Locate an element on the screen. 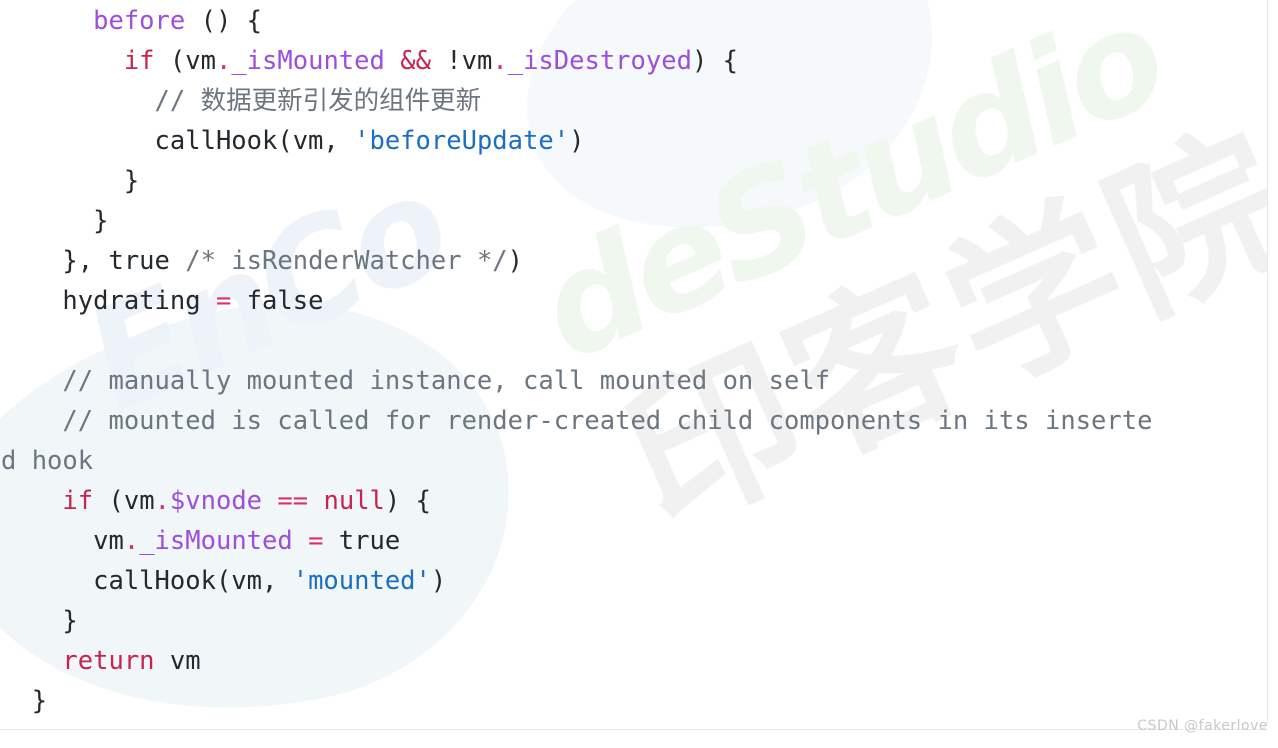 The height and width of the screenshot is (748, 1278). code-token-string: 'beforeUpdate' is located at coordinates (462, 141).